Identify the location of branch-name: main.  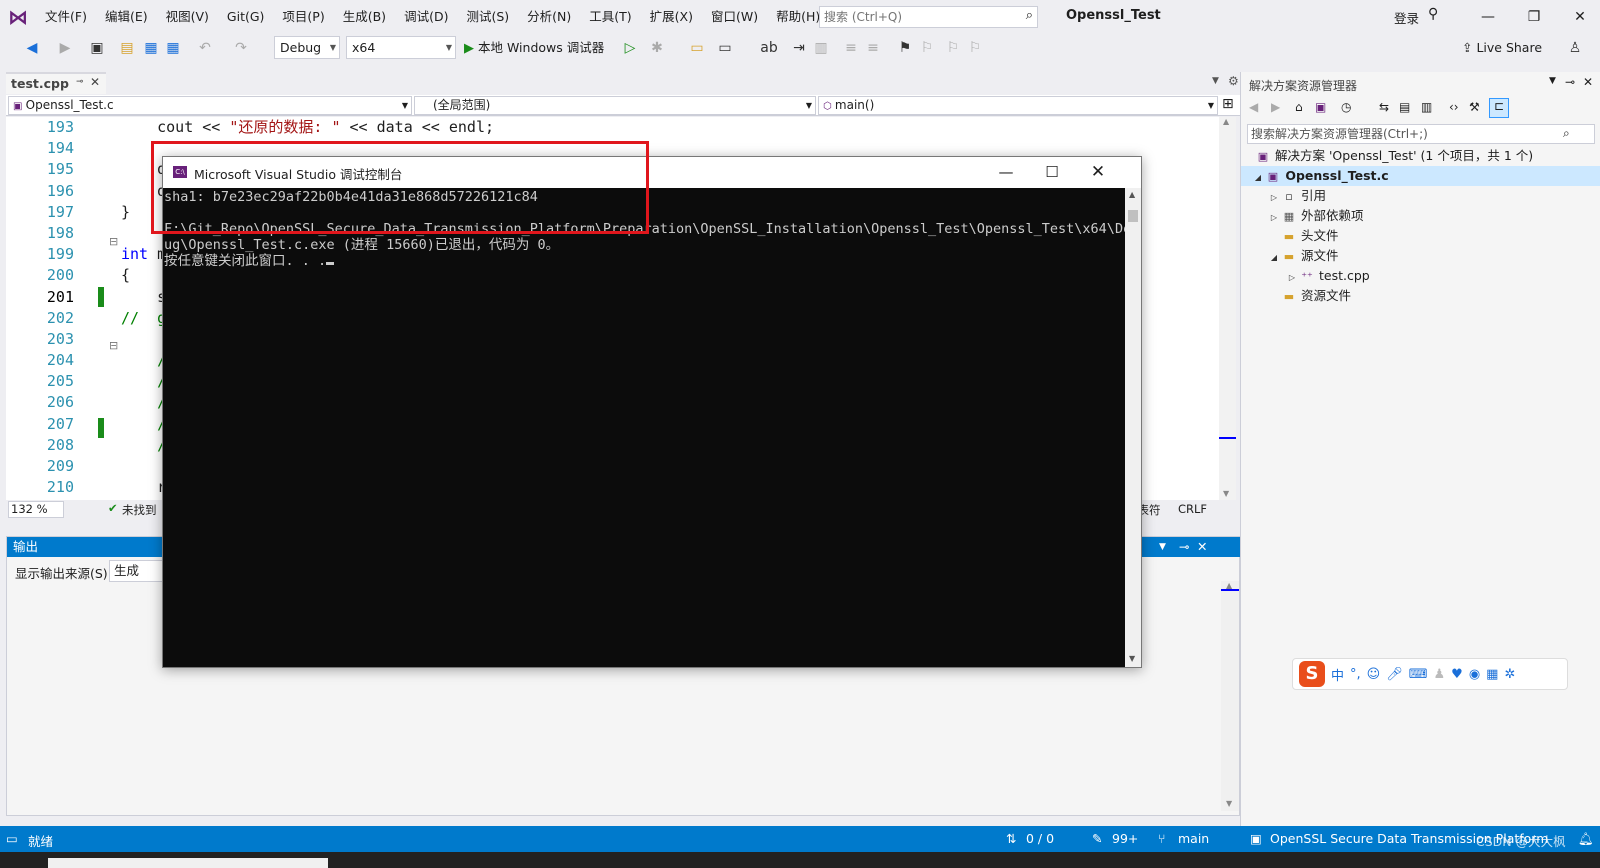
(1193, 838).